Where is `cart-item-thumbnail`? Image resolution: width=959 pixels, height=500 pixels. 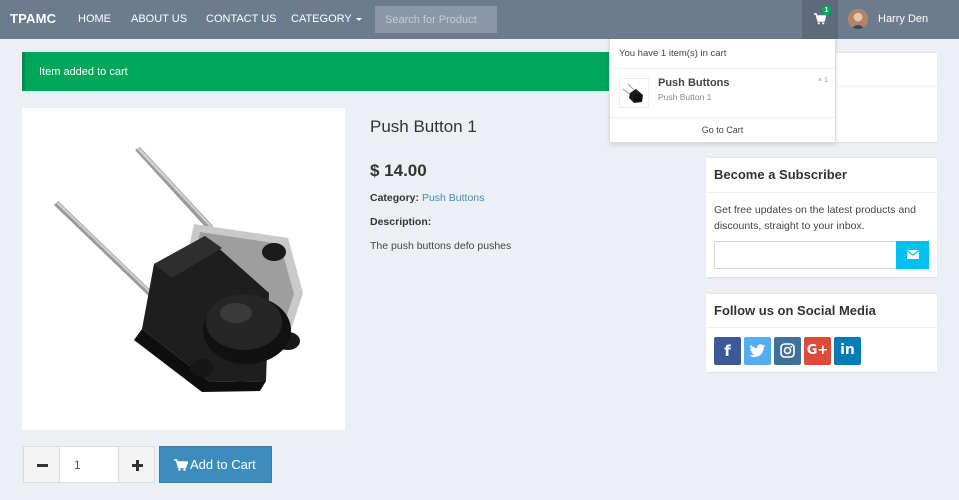 cart-item-thumbnail is located at coordinates (634, 93).